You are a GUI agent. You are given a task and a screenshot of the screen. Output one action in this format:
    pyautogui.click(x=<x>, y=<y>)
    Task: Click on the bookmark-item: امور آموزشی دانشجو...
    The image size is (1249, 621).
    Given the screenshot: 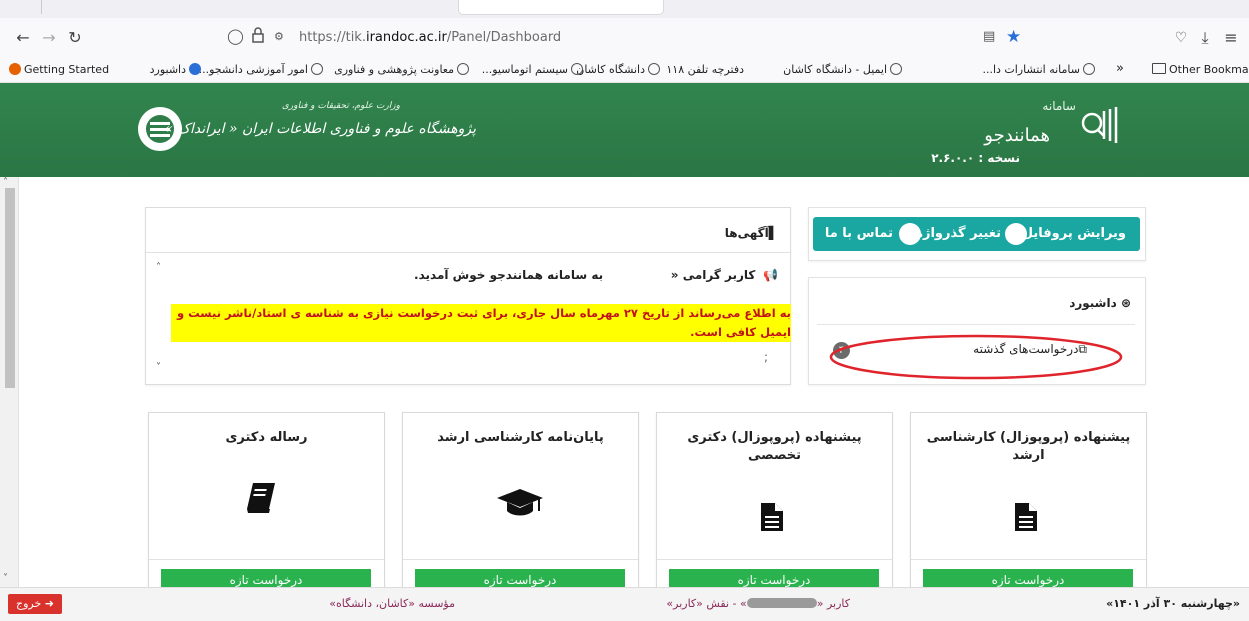 What is the action you would take?
    pyautogui.click(x=262, y=69)
    